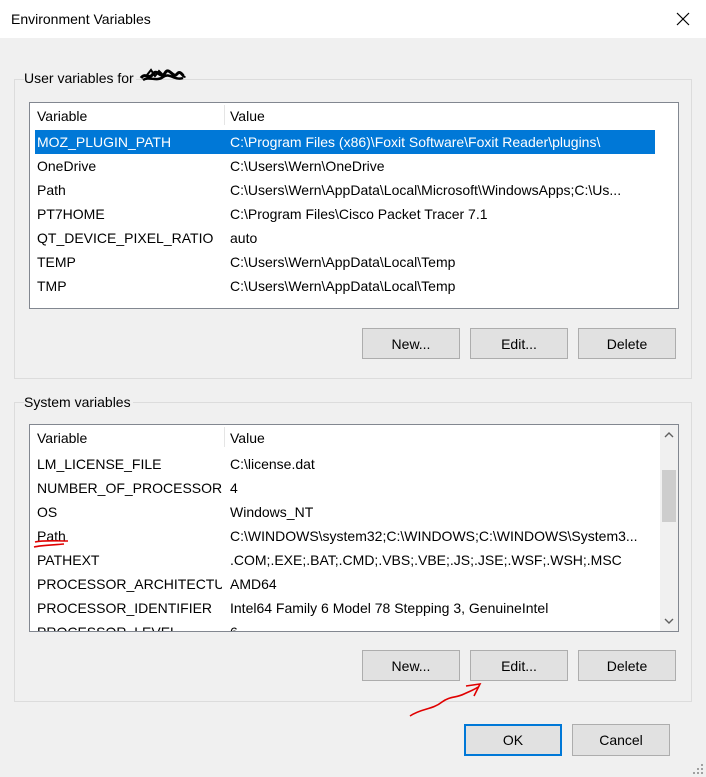 Image resolution: width=706 pixels, height=777 pixels. Describe the element at coordinates (129, 488) in the screenshot. I see `row-variable: NUMBER_OF_PROCESSORS` at that location.